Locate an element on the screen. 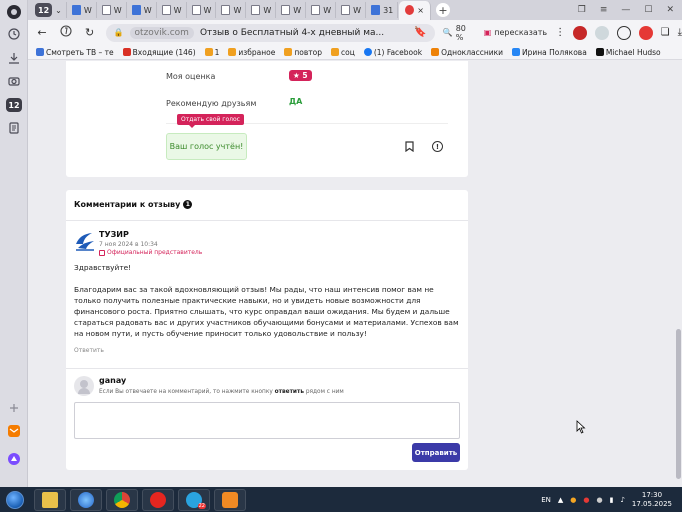 This screenshot has height=512, width=682. telegram-badge: 22 is located at coordinates (201, 505).